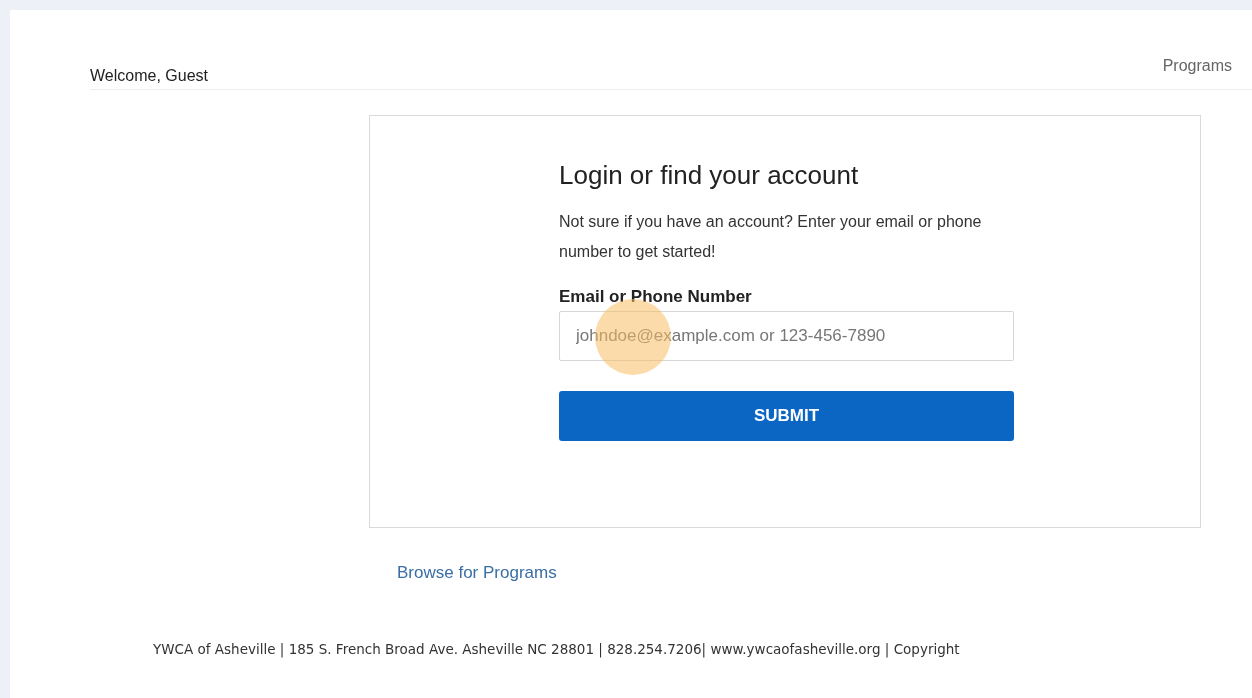  Describe the element at coordinates (1197, 73) in the screenshot. I see `programs-link: Programs` at that location.